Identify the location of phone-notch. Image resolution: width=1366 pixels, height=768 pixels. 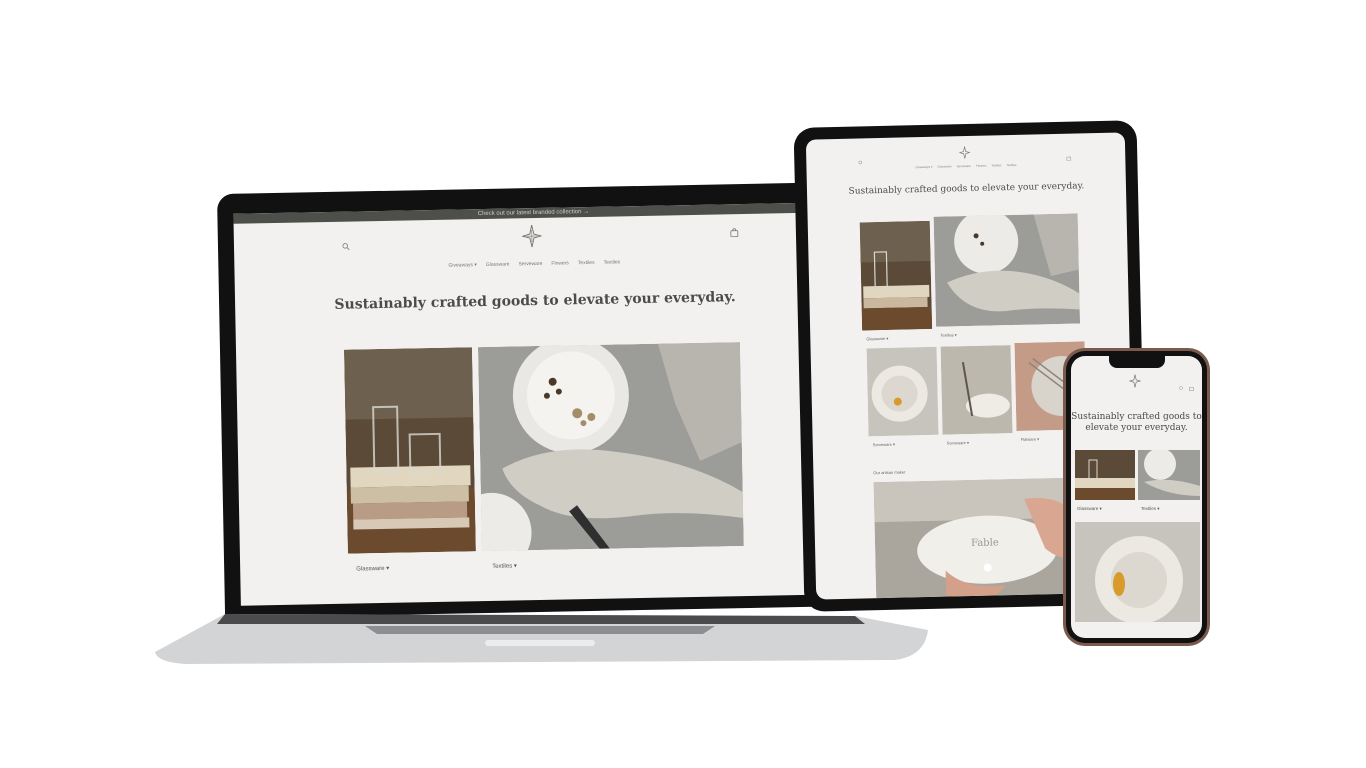
(1137, 362).